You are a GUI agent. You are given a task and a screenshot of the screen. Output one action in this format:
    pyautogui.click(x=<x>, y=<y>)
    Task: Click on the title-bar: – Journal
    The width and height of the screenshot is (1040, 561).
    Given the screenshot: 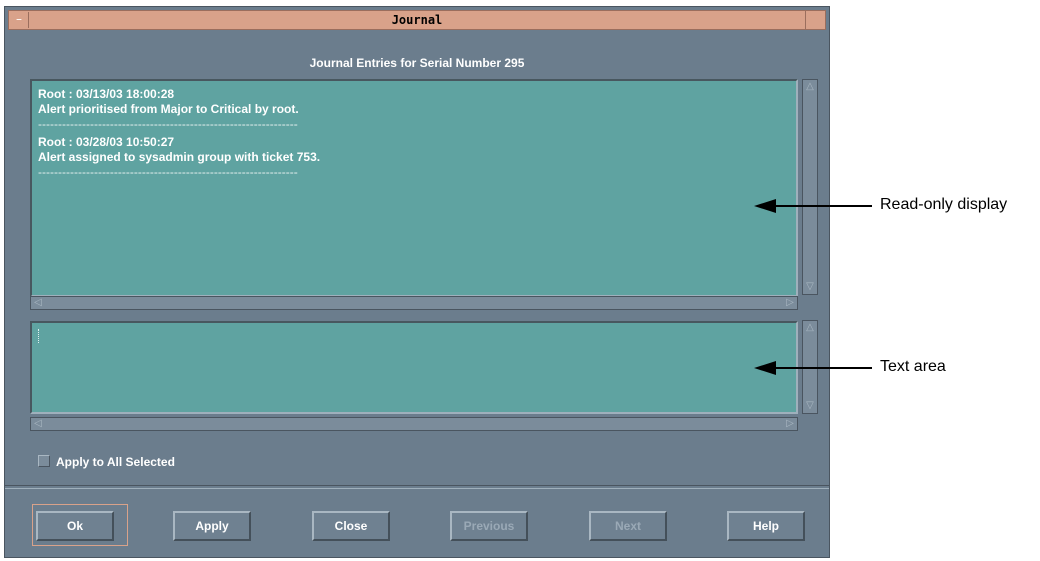 What is the action you would take?
    pyautogui.click(x=417, y=20)
    